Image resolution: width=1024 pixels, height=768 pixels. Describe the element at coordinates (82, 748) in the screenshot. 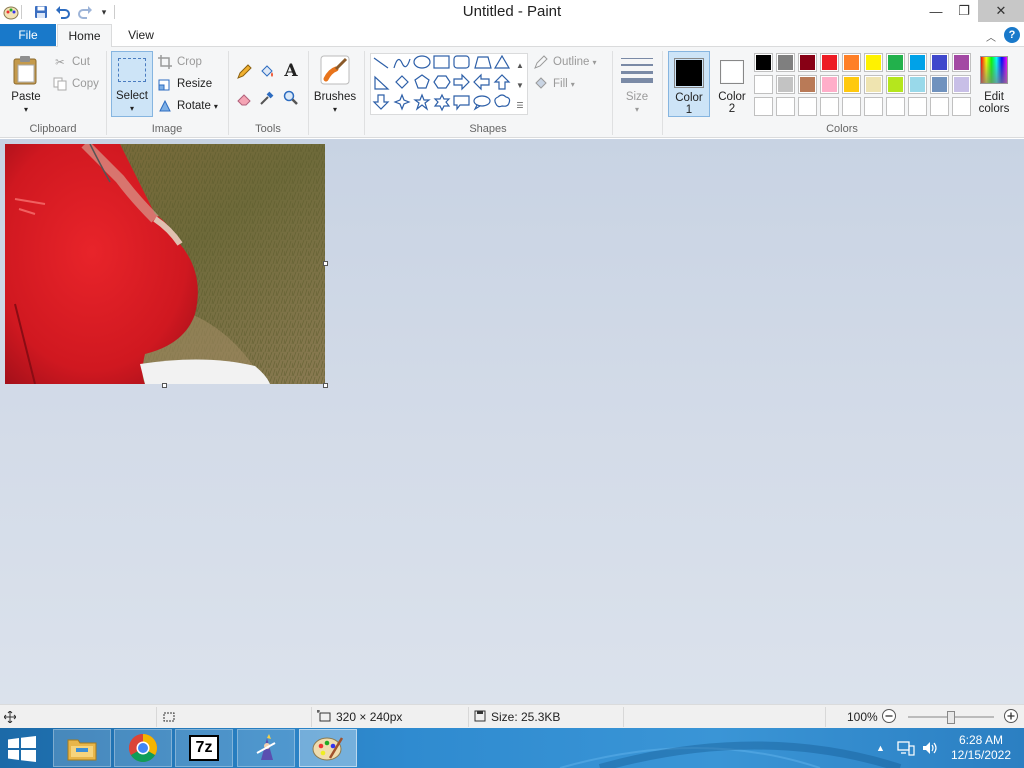

I see `taskbar-file-explorer` at that location.